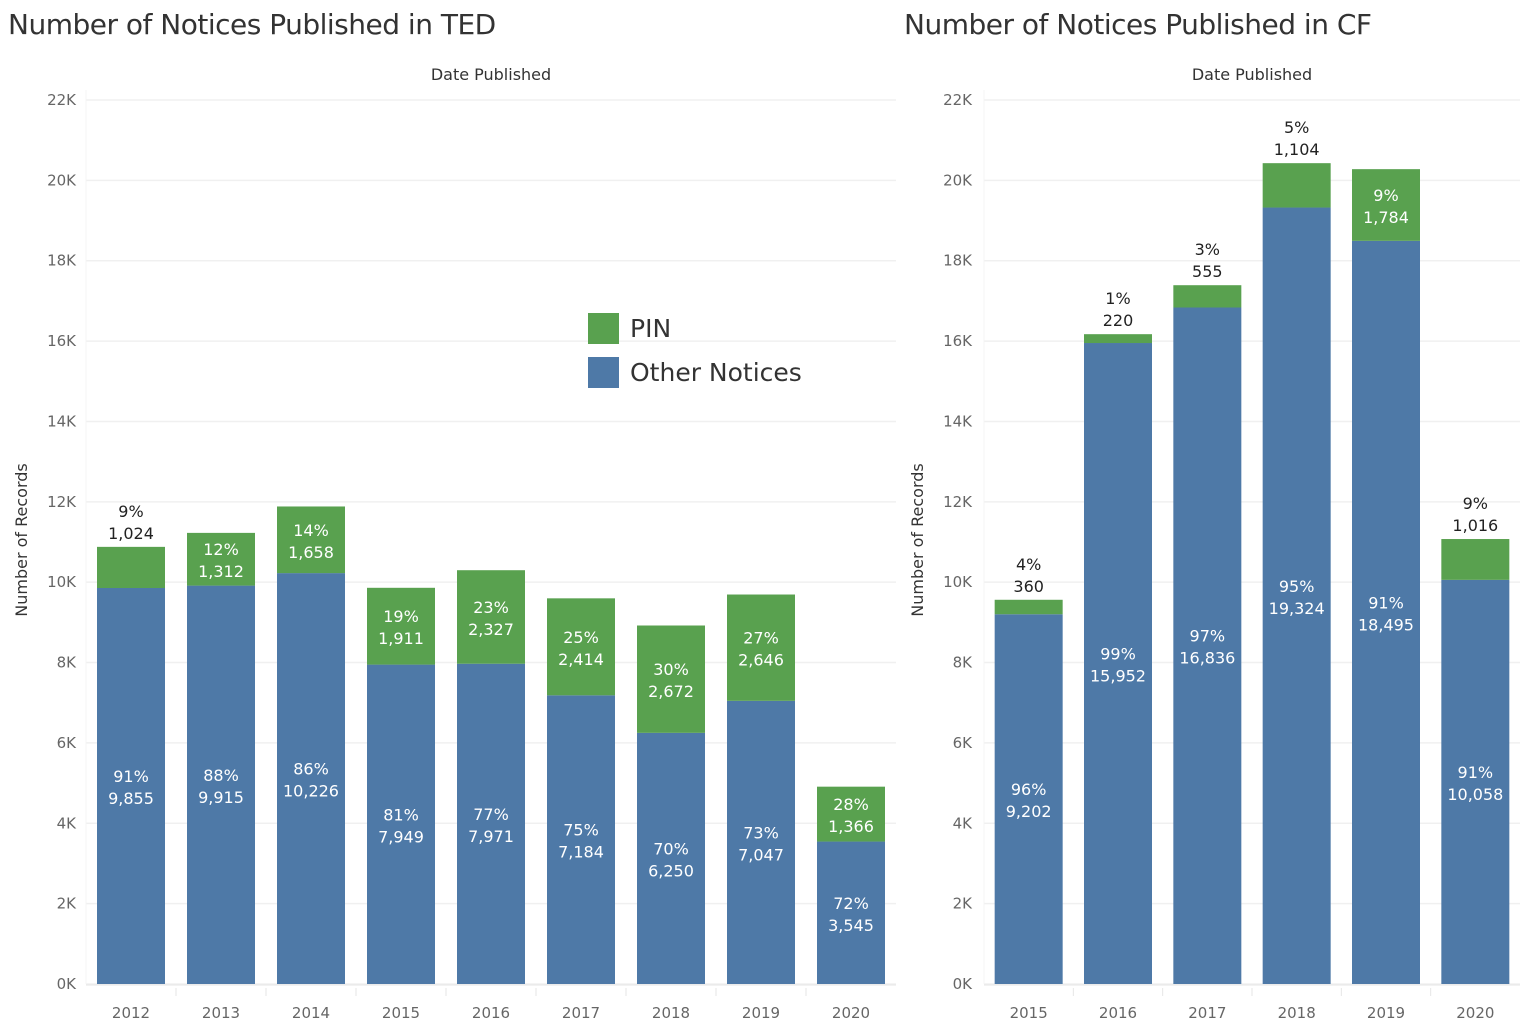  I want to click on legend-item-other-notices: Other Notices, so click(695, 372).